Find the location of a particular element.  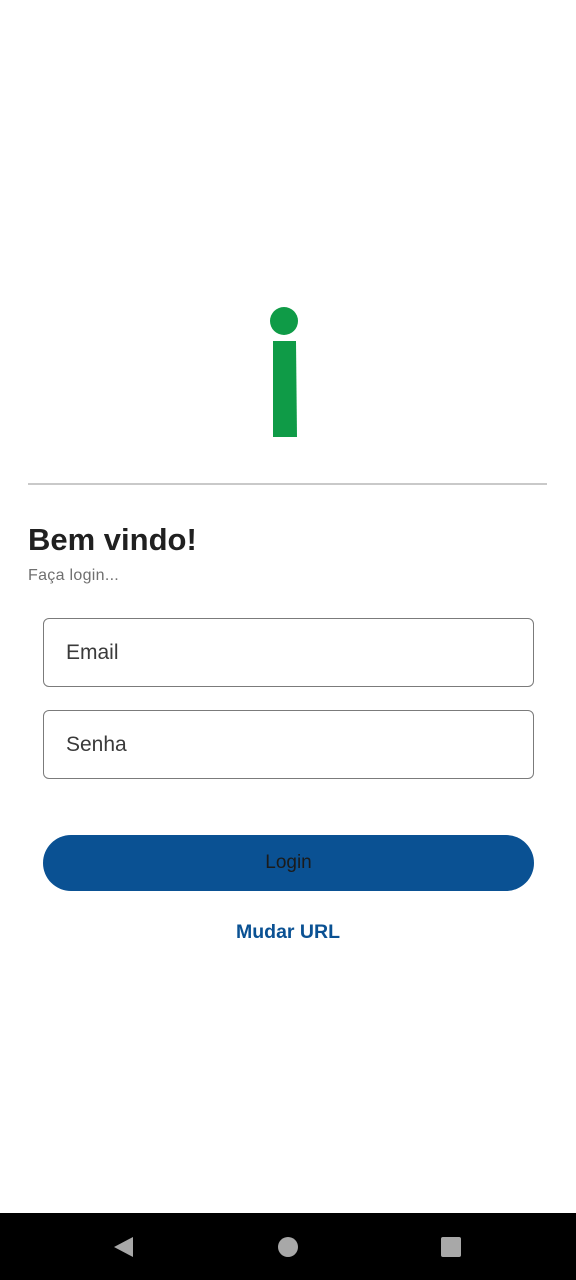

info-i-logo-icon is located at coordinates (284, 372).